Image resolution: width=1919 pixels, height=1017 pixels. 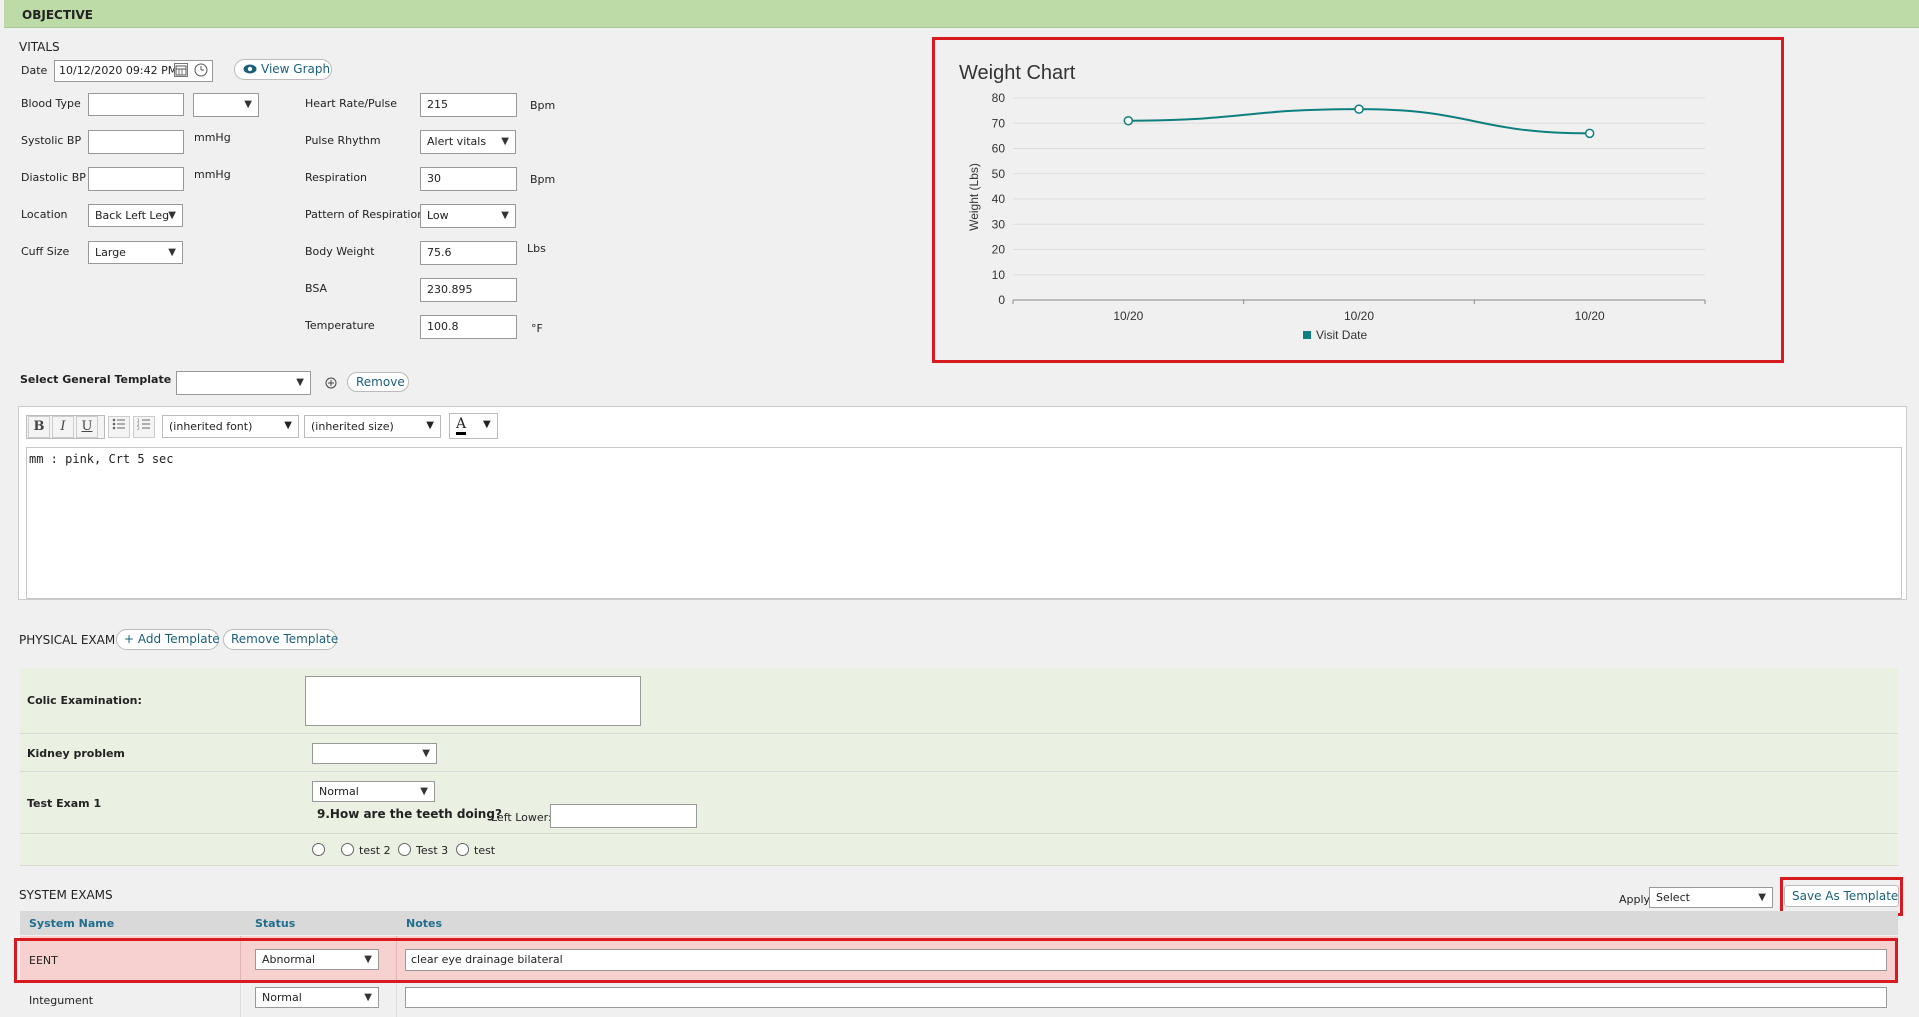 I want to click on apply-select: Select ▼, so click(x=1711, y=897).